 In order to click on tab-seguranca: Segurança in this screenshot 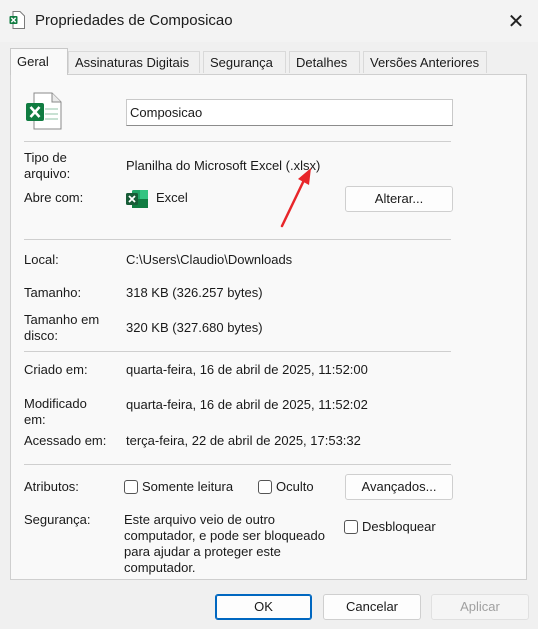, I will do `click(244, 62)`.